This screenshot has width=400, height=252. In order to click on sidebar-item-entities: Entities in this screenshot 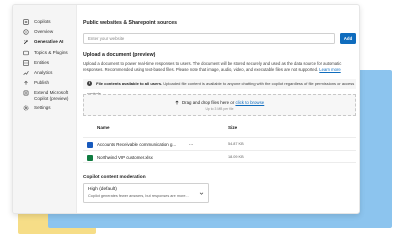, I will do `click(44, 63)`.